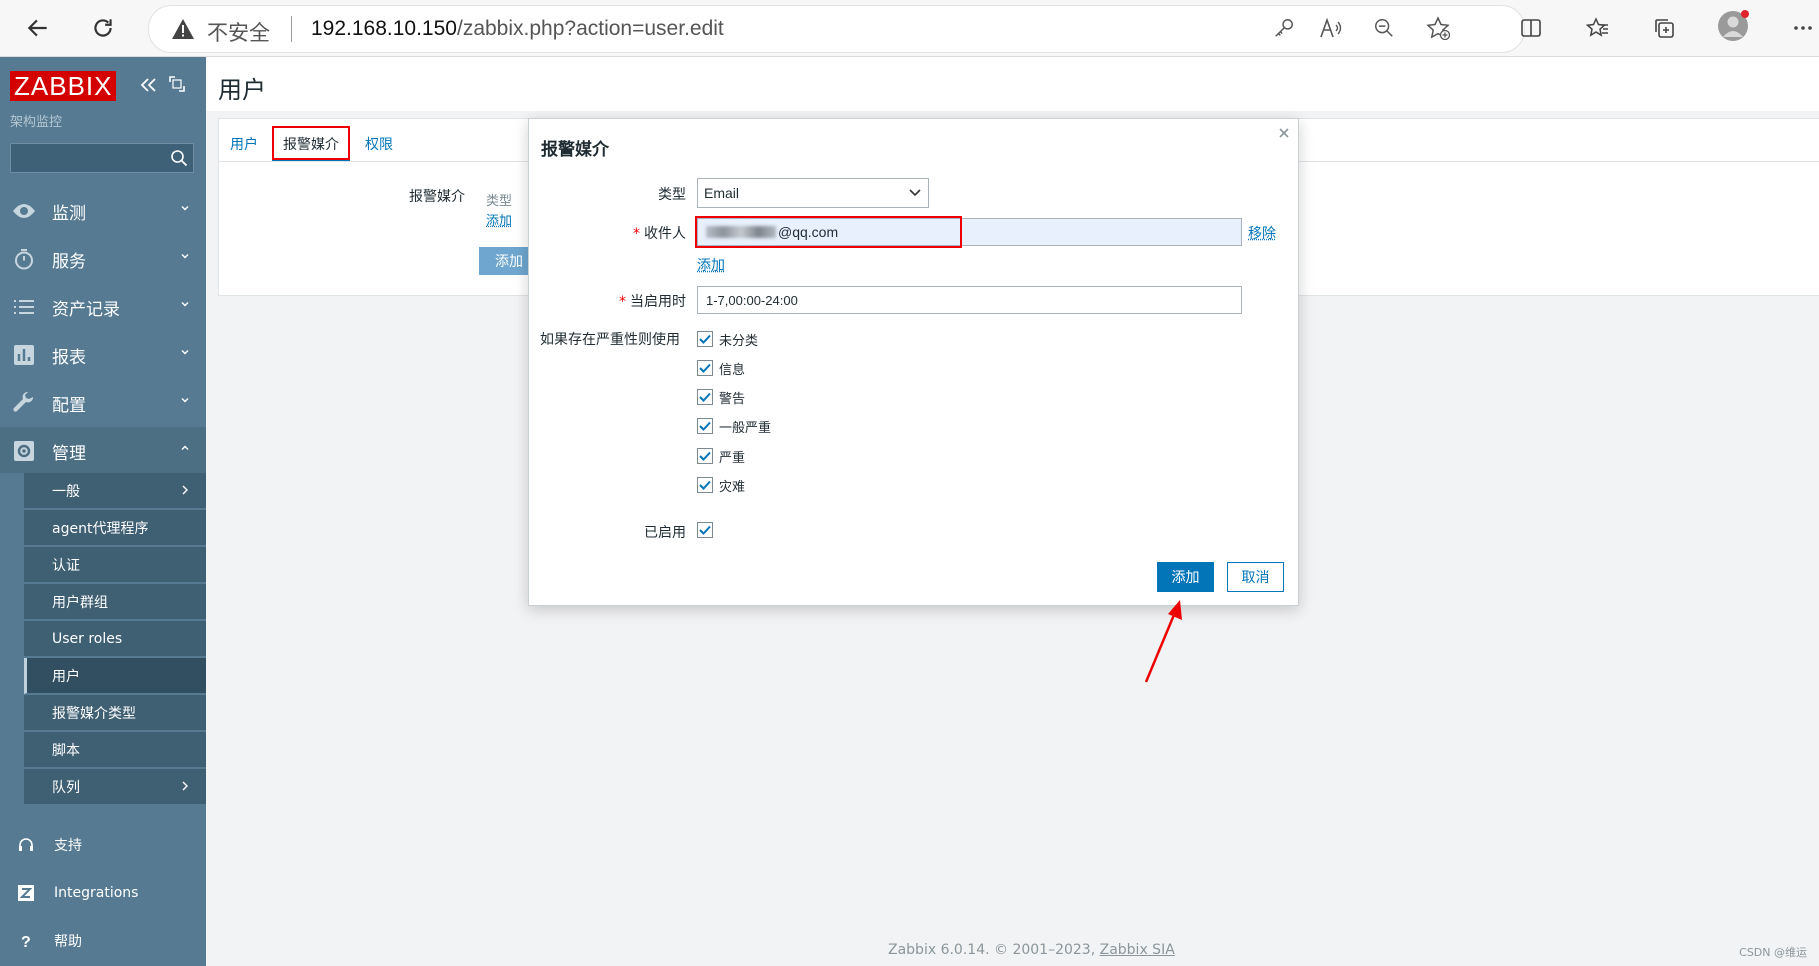  I want to click on submenu-general-label: 一般, so click(66, 491).